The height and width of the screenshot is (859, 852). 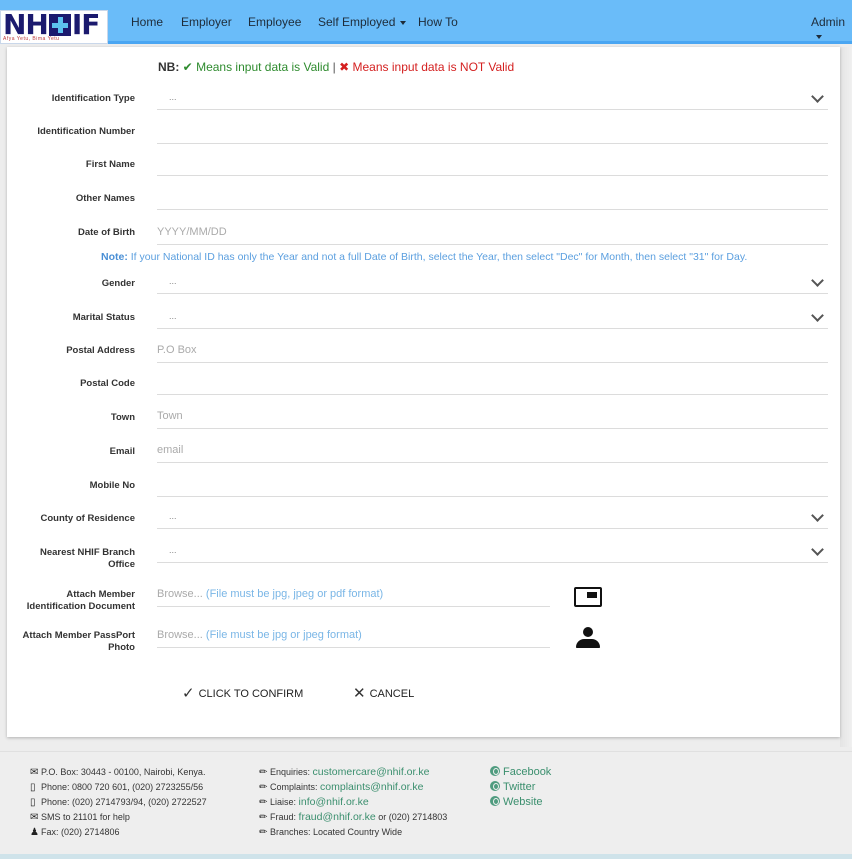 What do you see at coordinates (492, 352) in the screenshot?
I see `postal-address-input: P.O Box` at bounding box center [492, 352].